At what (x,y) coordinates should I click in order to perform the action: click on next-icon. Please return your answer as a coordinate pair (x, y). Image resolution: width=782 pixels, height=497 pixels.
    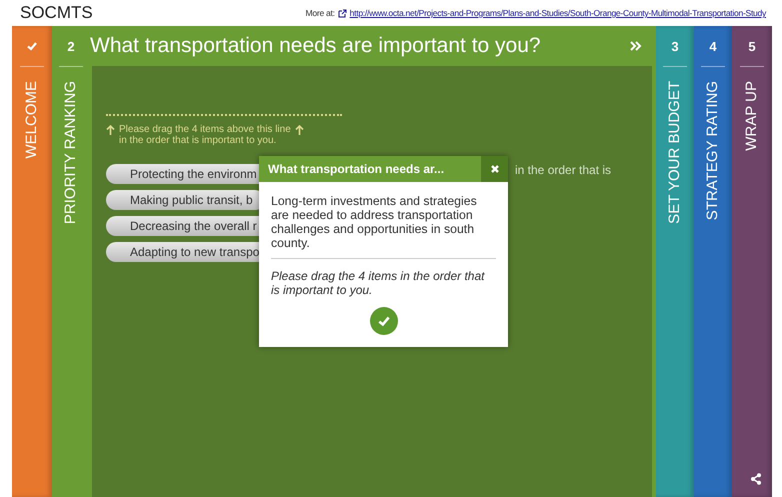
    Looking at the image, I should click on (636, 46).